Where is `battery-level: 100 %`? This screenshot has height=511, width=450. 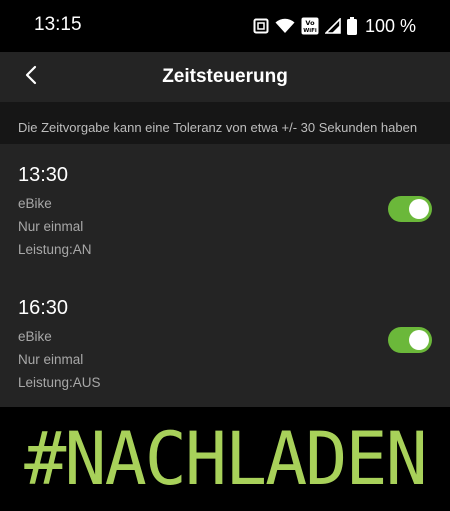 battery-level: 100 % is located at coordinates (390, 25).